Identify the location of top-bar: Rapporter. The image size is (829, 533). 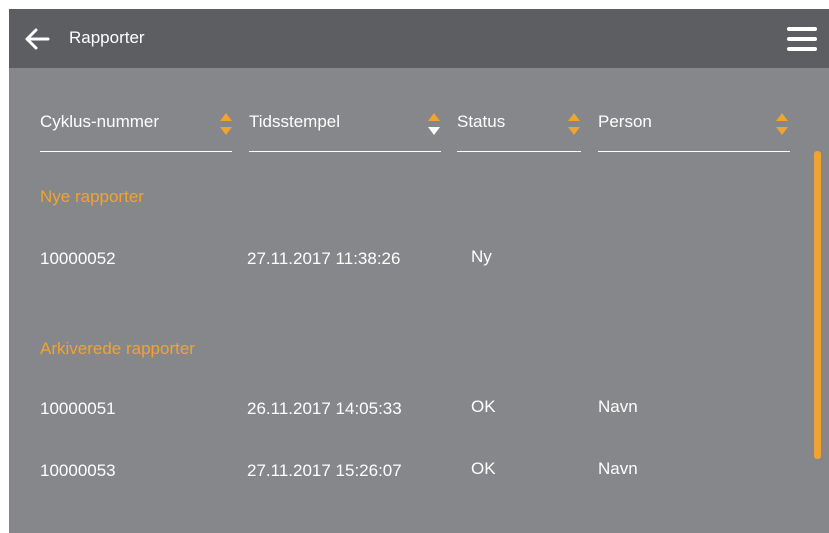
(419, 38).